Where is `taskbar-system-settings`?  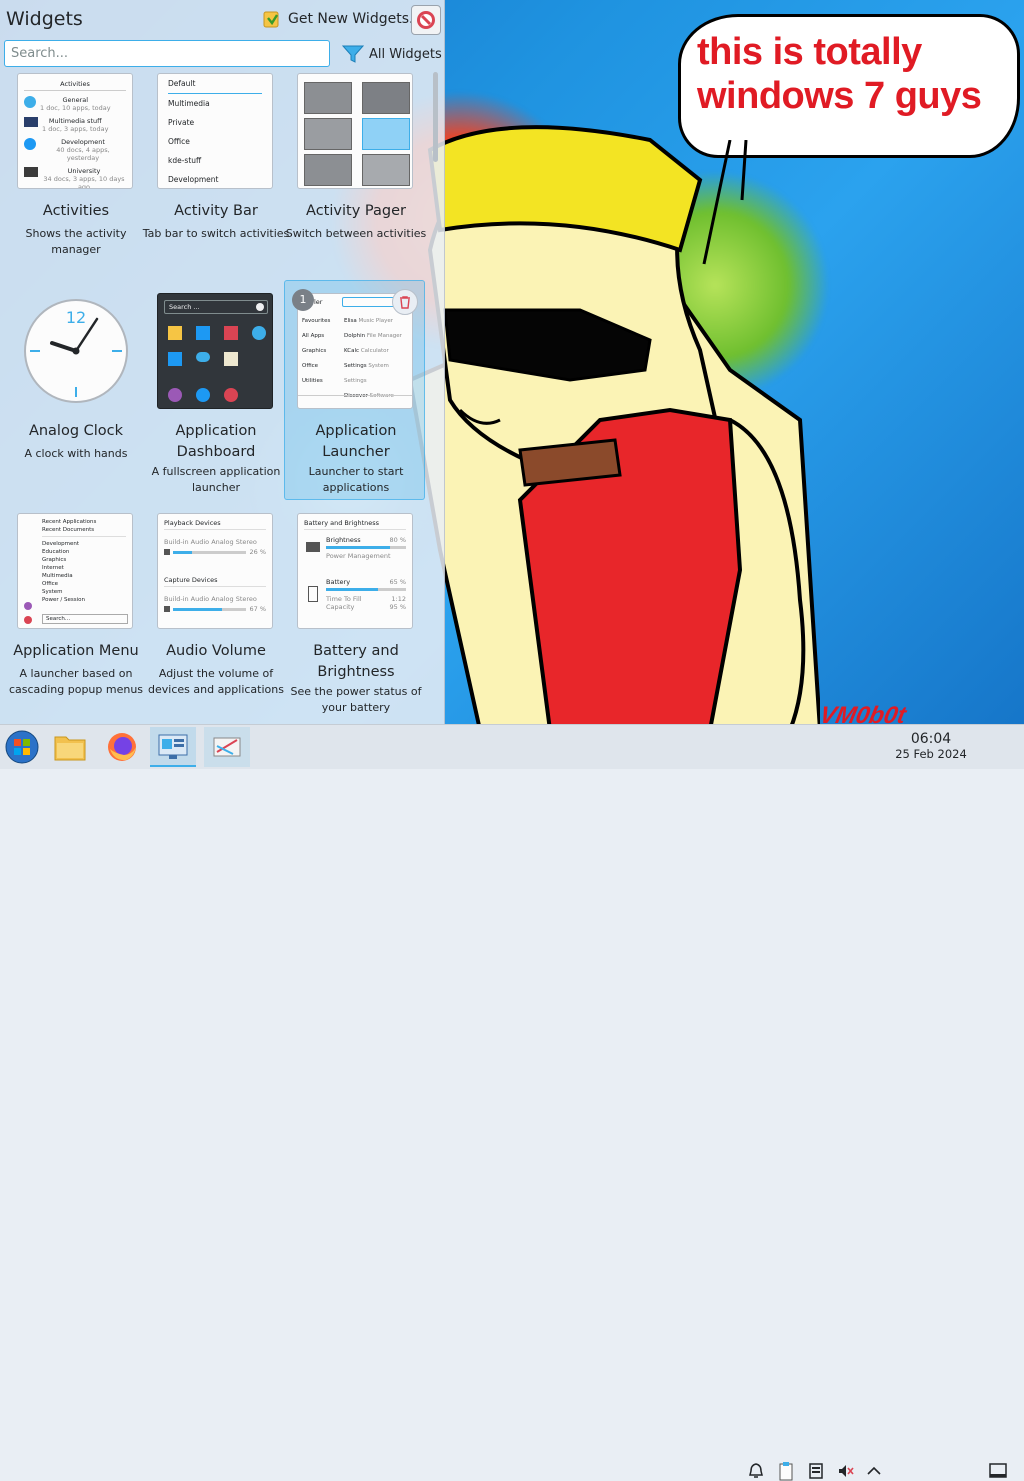 taskbar-system-settings is located at coordinates (173, 747).